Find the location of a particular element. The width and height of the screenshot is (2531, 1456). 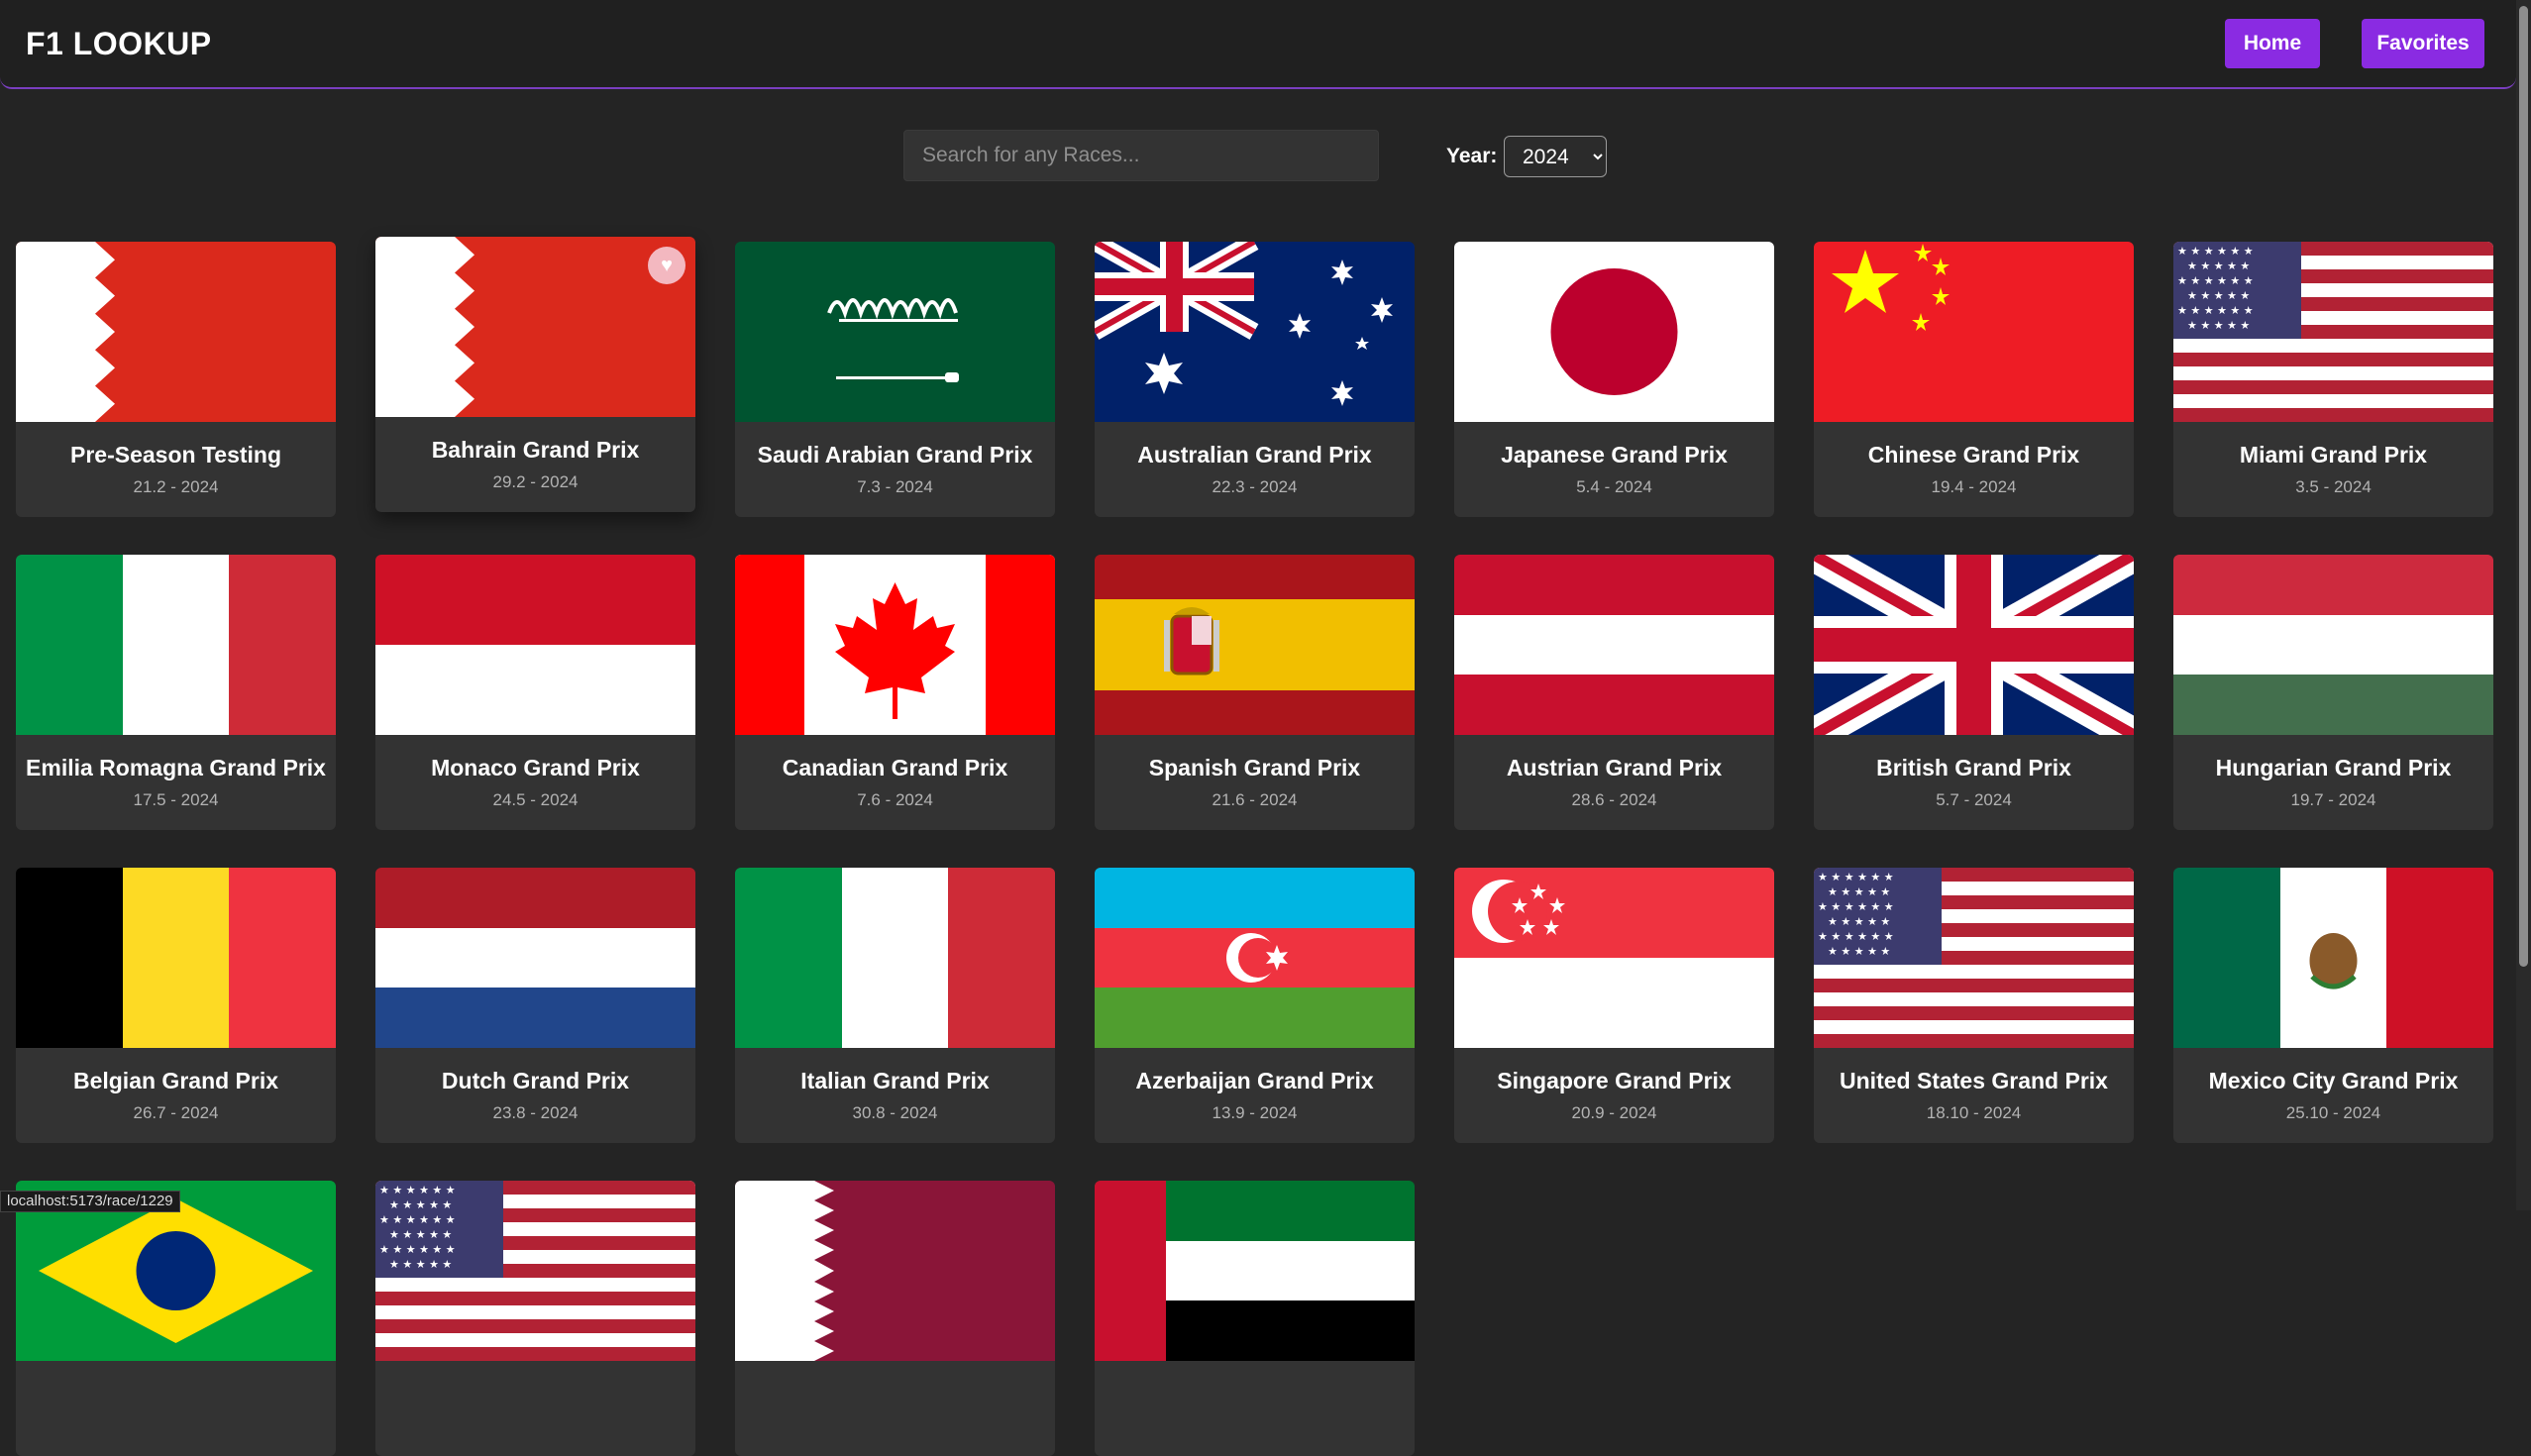

race-name: Japanese Grand Prix is located at coordinates (1614, 455).